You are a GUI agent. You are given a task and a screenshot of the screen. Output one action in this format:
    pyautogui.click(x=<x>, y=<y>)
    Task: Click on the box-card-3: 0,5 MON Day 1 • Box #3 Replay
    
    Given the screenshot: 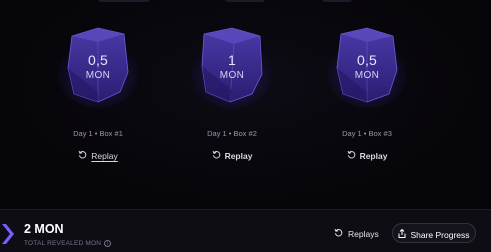 What is the action you would take?
    pyautogui.click(x=367, y=93)
    